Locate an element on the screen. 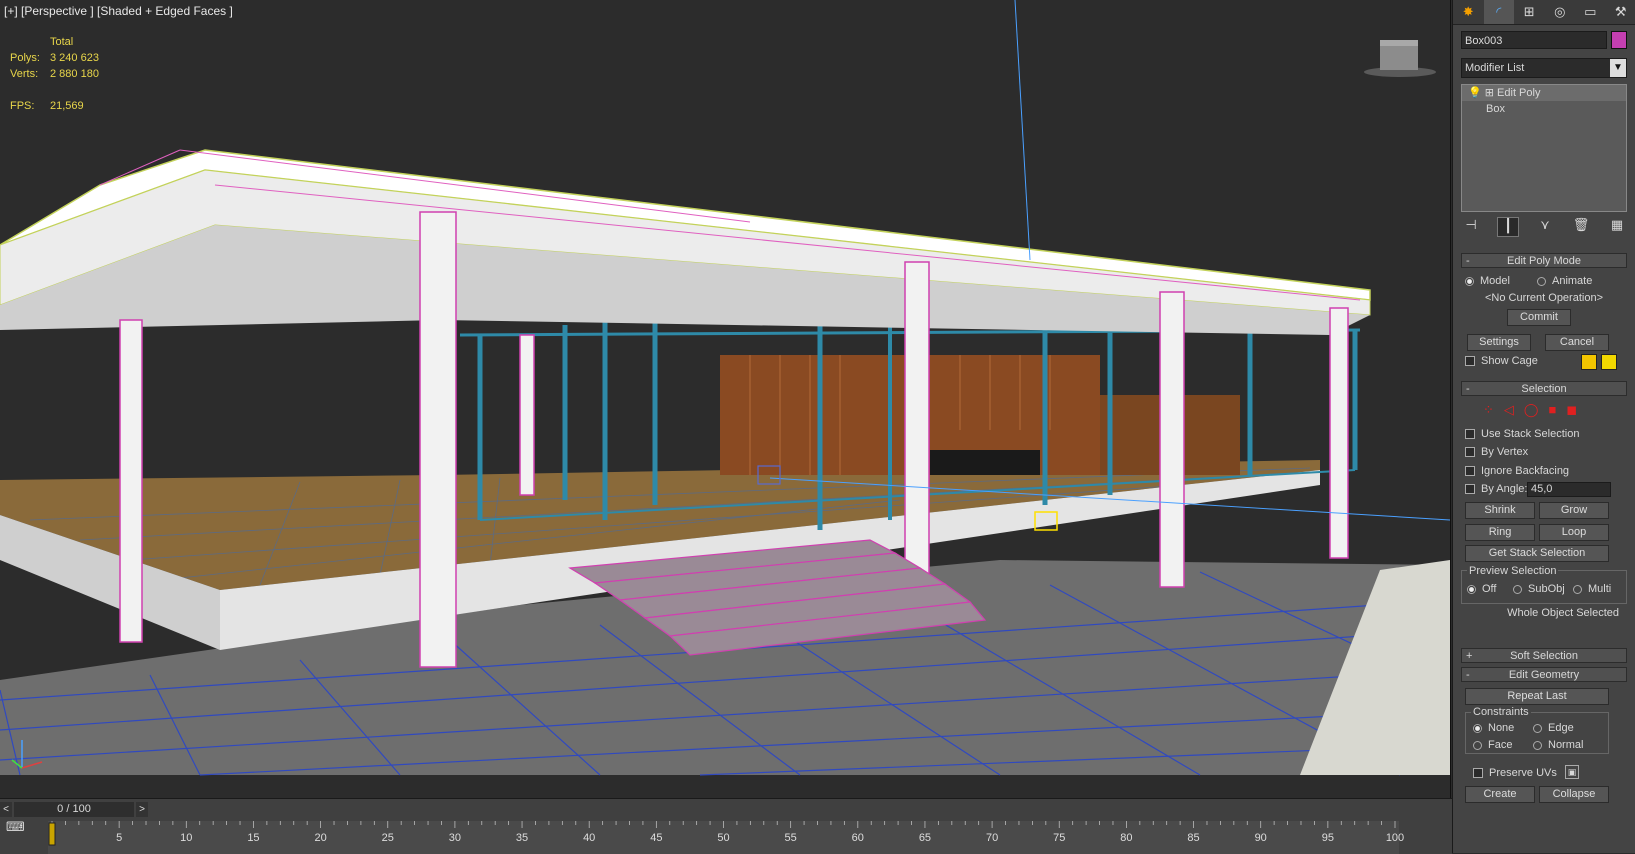 The height and width of the screenshot is (854, 1635). make-unique-icon: ⋎ is located at coordinates (1545, 227).